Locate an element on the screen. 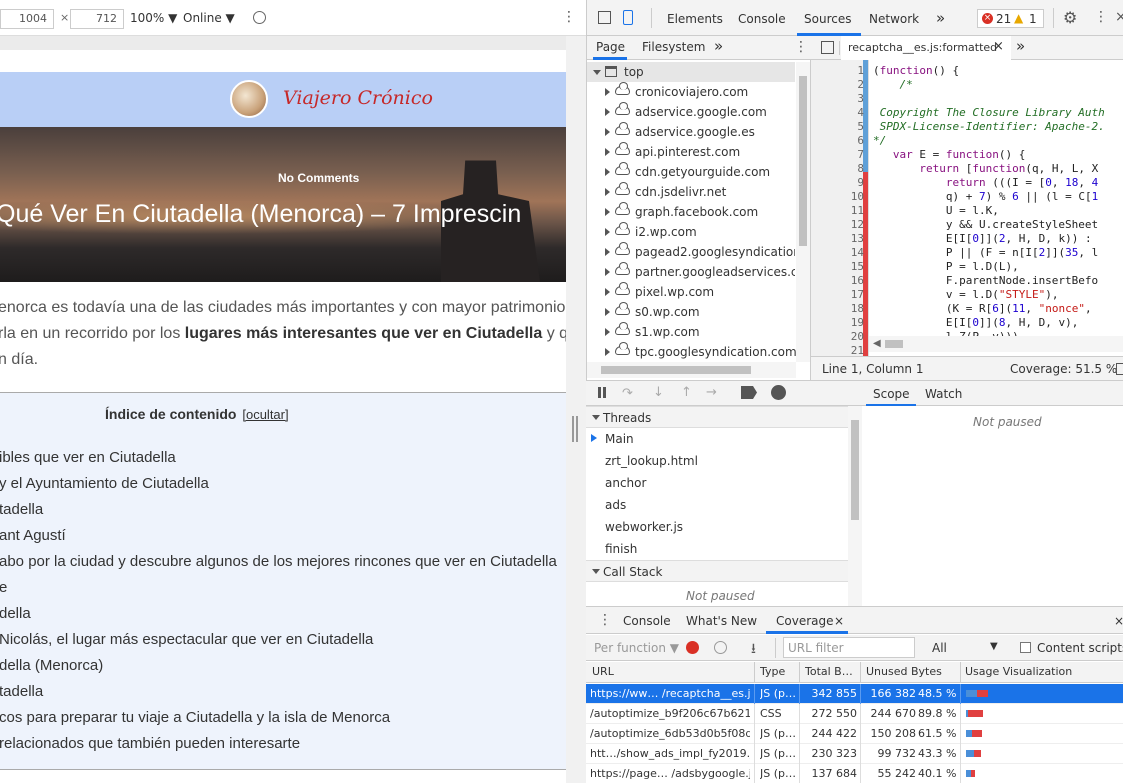 Image resolution: width=1123 pixels, height=783 pixels. toc-item: della is located at coordinates (15, 613).